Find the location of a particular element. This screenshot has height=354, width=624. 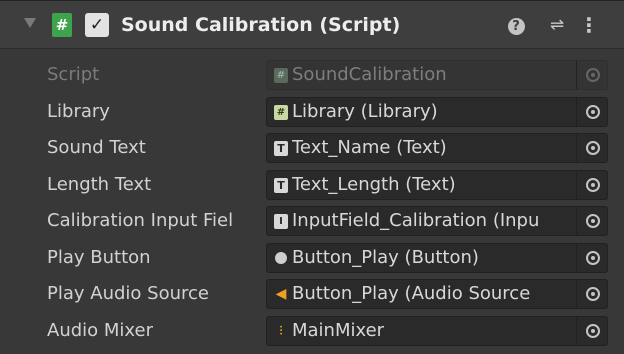

object-field-calibration-input-field: I InputField_Calibration (Inpu is located at coordinates (437, 221).